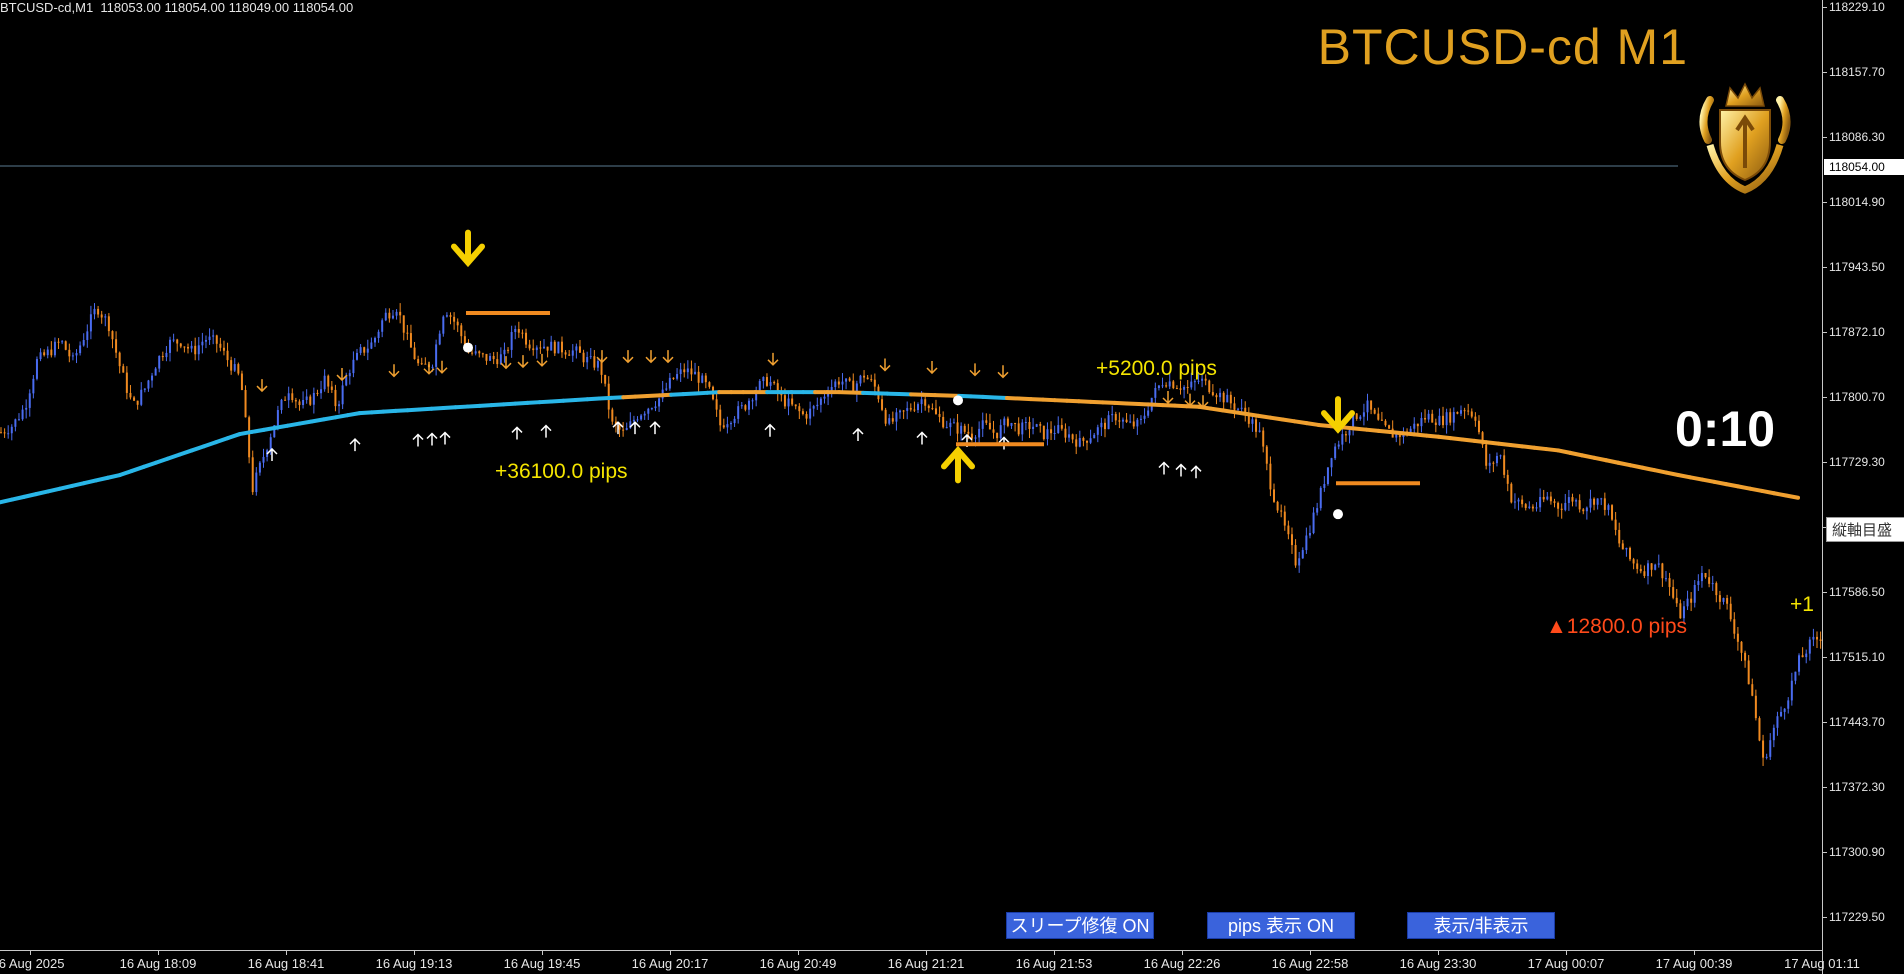 The image size is (1904, 974). I want to click on price-axis-label: 117443.70, so click(1857, 722).